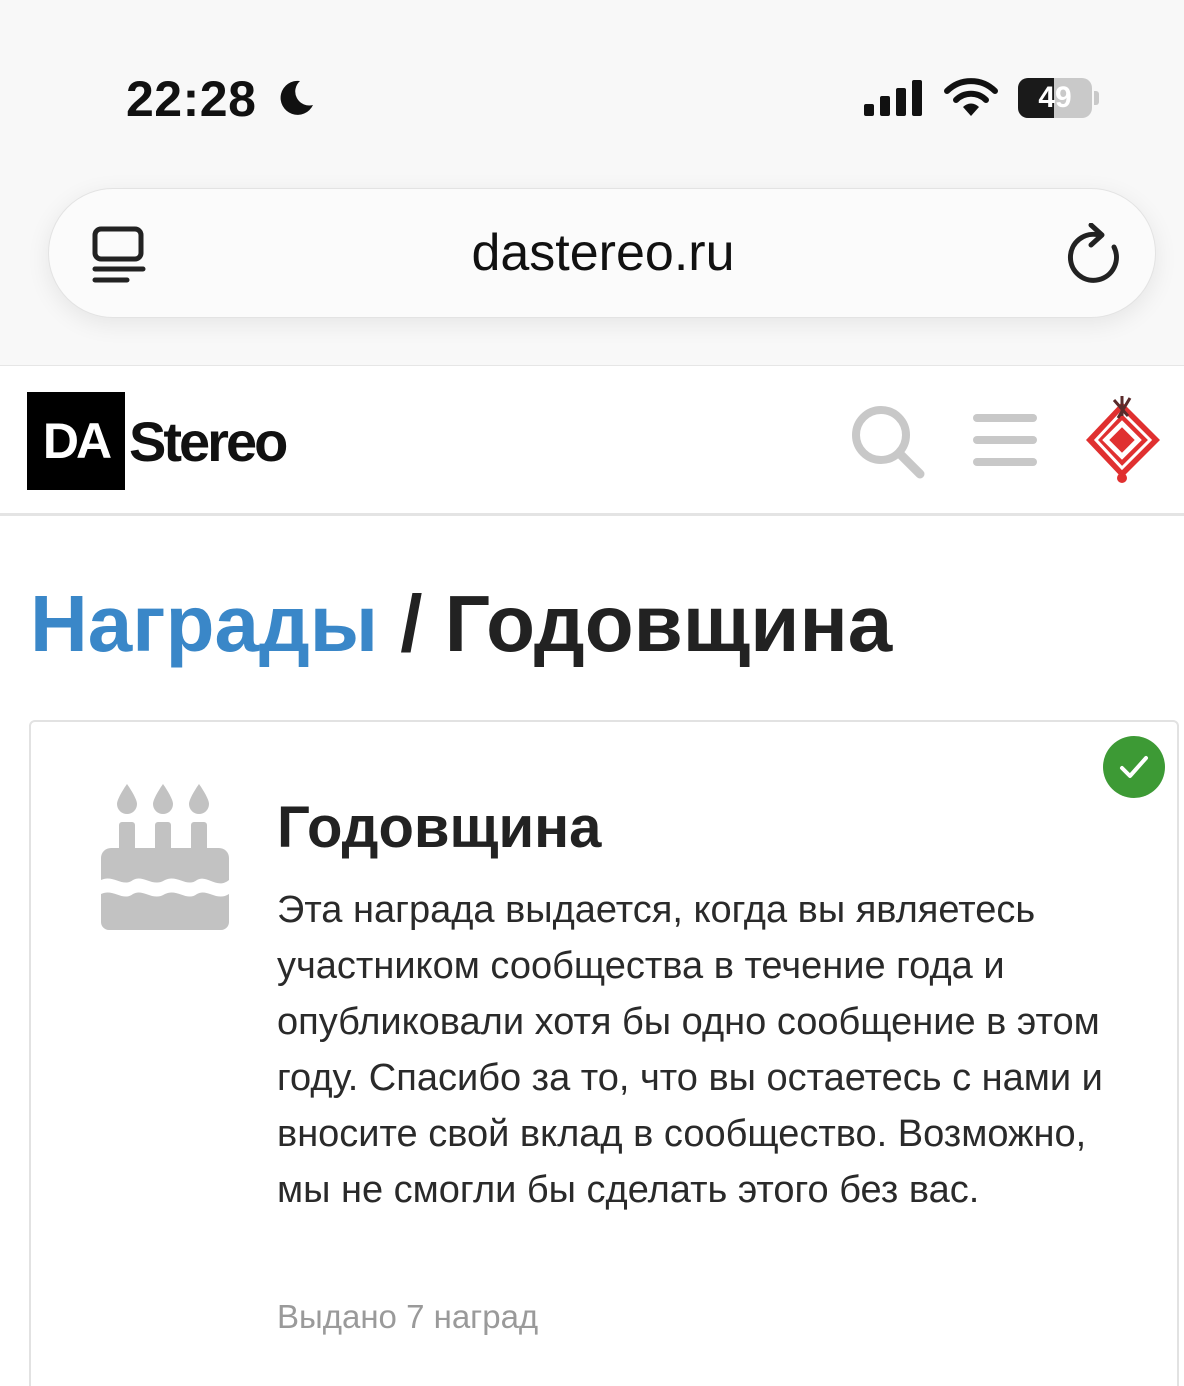 The image size is (1184, 1386). I want to click on award-title: Годовщина, so click(439, 827).